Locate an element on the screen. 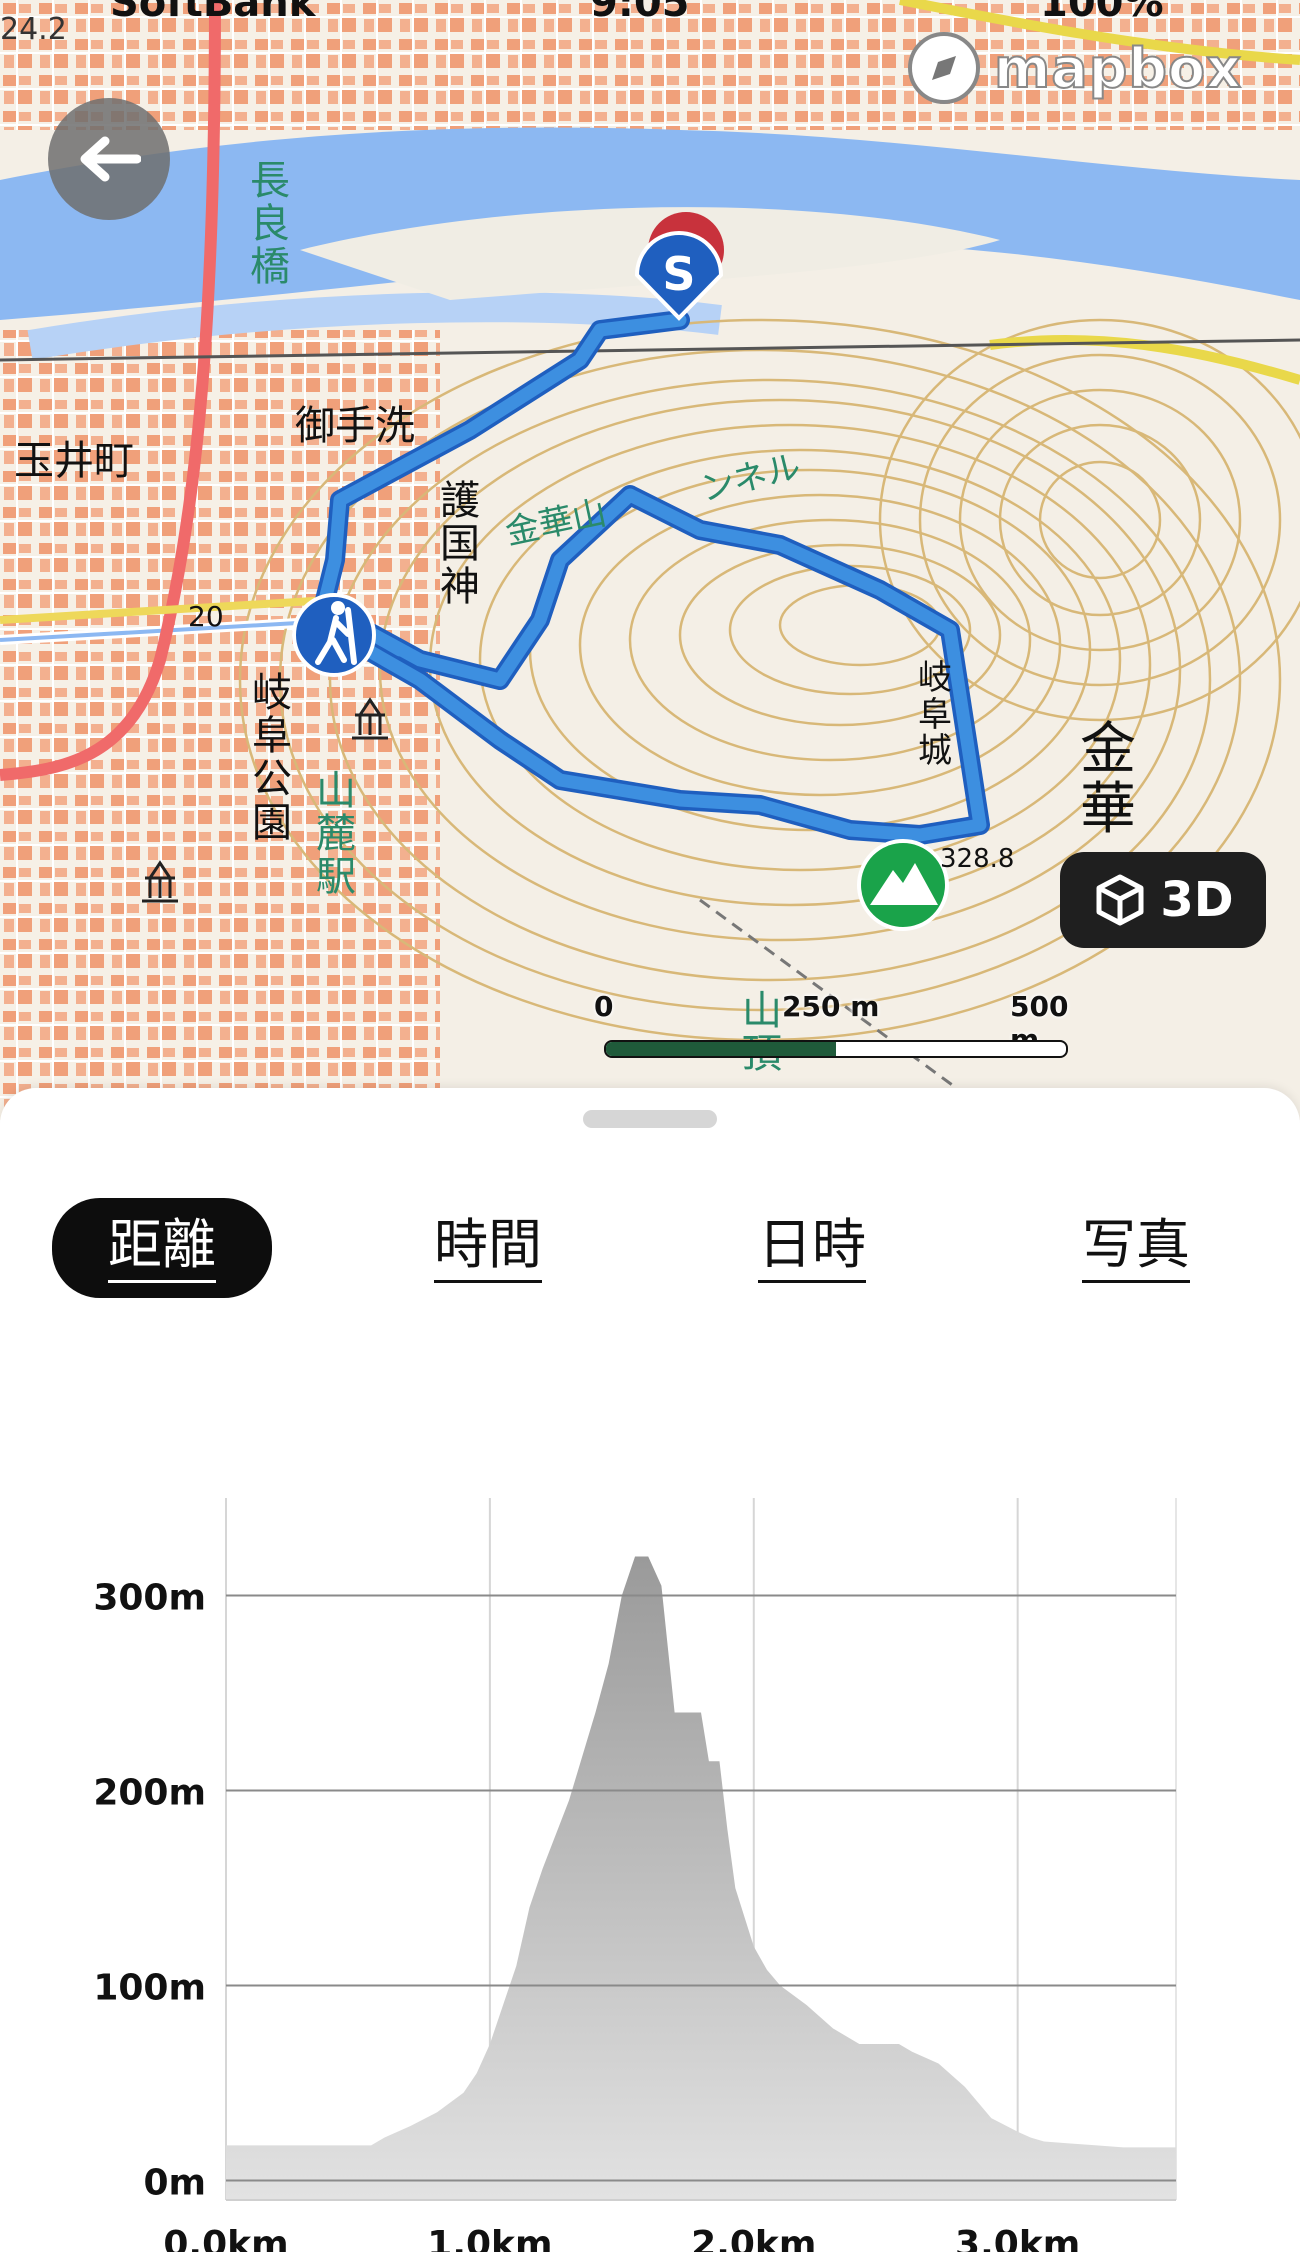 This screenshot has height=2252, width=1300. mapbox-logo-icon is located at coordinates (944, 68).